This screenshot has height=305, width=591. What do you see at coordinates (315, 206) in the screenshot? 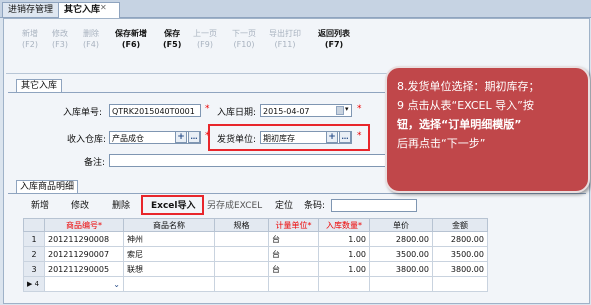
I see `barcode-label: 条码:` at bounding box center [315, 206].